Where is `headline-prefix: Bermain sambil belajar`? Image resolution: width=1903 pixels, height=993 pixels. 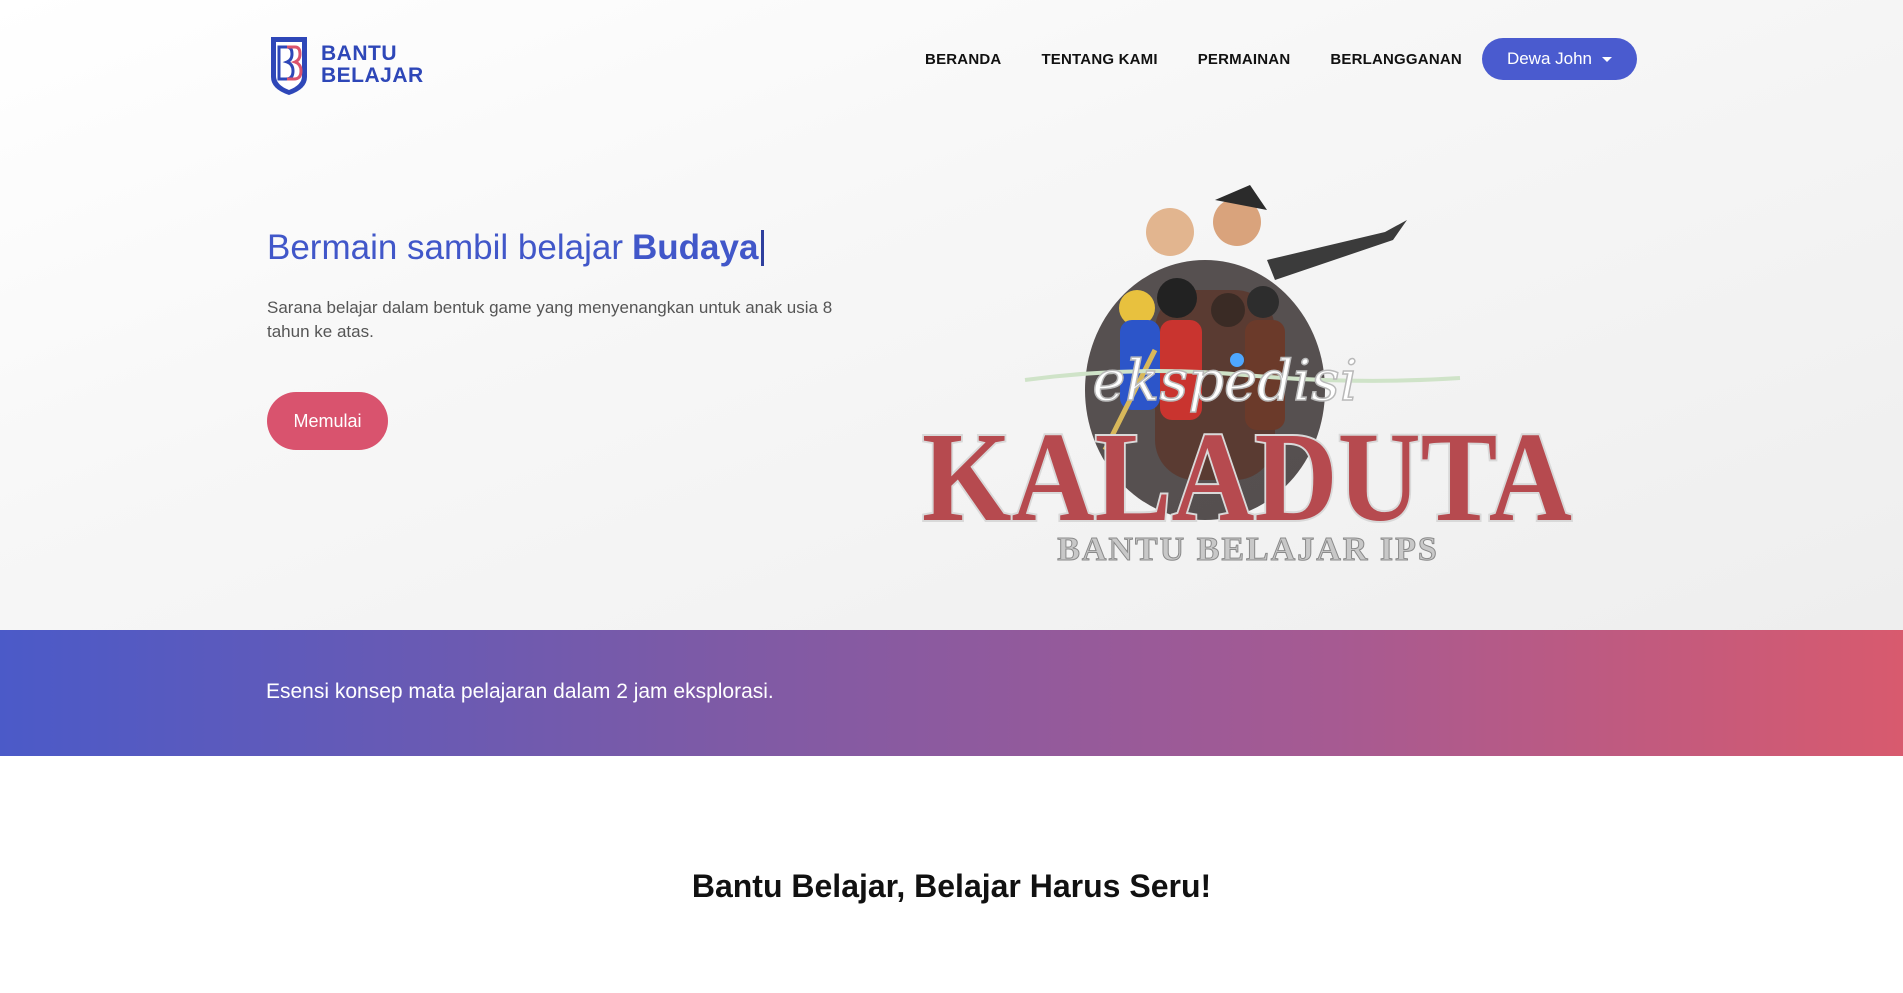
headline-prefix: Bermain sambil belajar is located at coordinates (445, 247).